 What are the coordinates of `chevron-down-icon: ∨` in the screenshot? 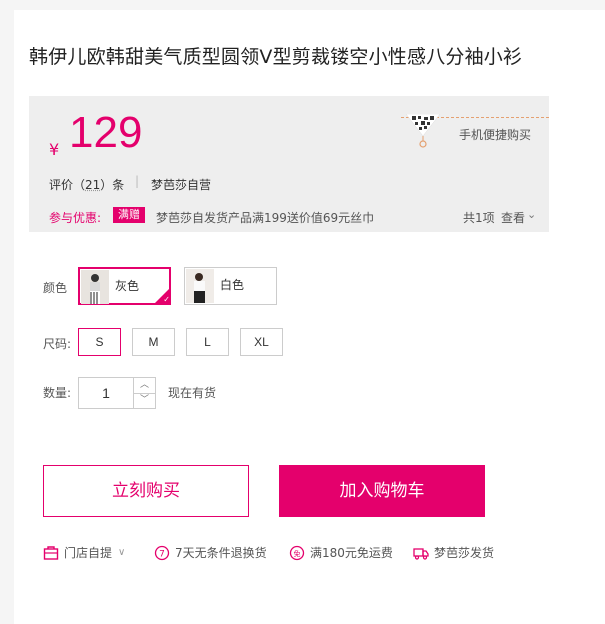 It's located at (121, 552).